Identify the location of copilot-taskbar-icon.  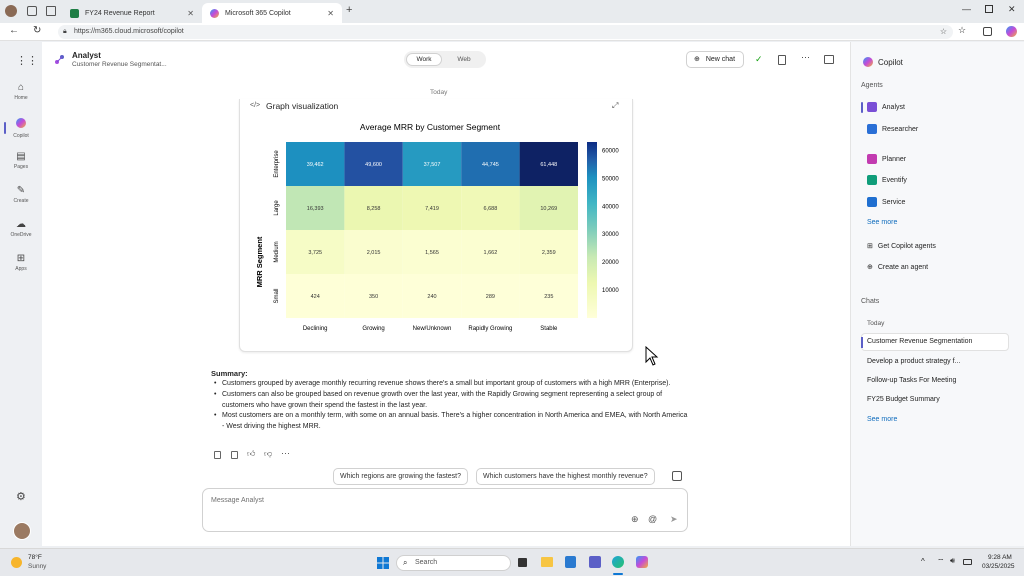
(642, 562).